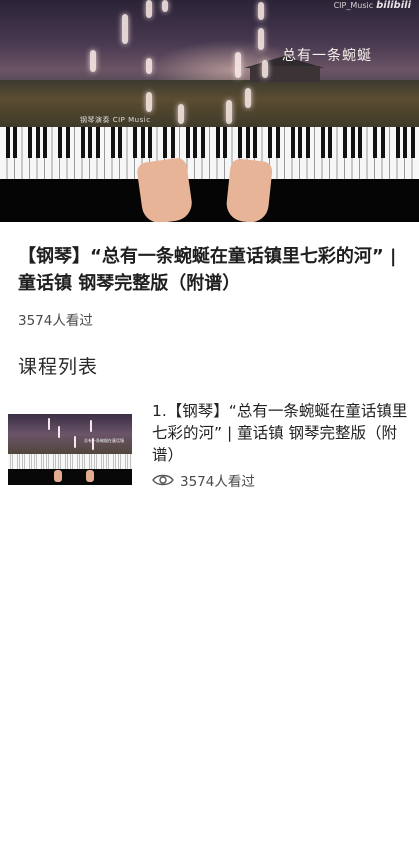 This screenshot has width=419, height=859. What do you see at coordinates (249, 189) in the screenshot?
I see `right-hand` at bounding box center [249, 189].